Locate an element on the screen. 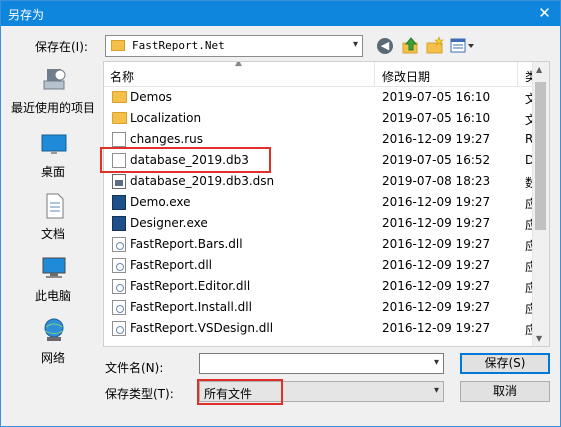 The width and height of the screenshot is (561, 427). file-date: 2019-07-05 16:52 is located at coordinates (436, 160).